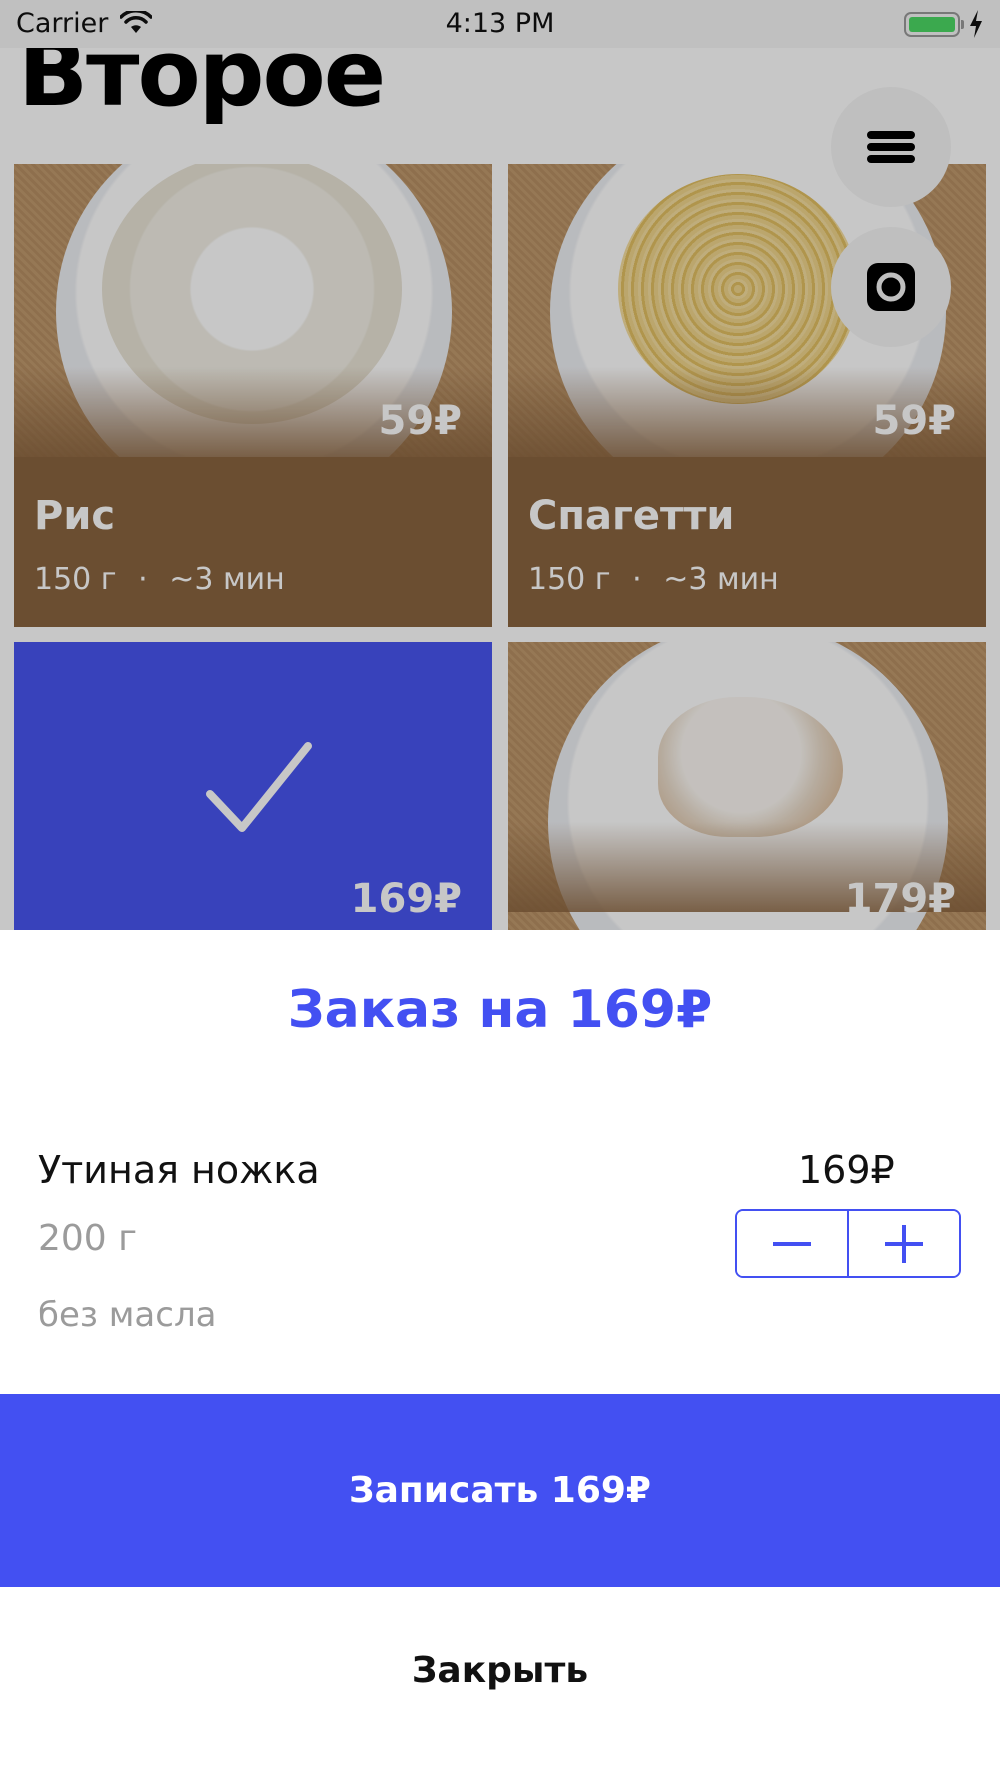  Describe the element at coordinates (846, 1170) in the screenshot. I see `order-item-price: 169₽` at that location.